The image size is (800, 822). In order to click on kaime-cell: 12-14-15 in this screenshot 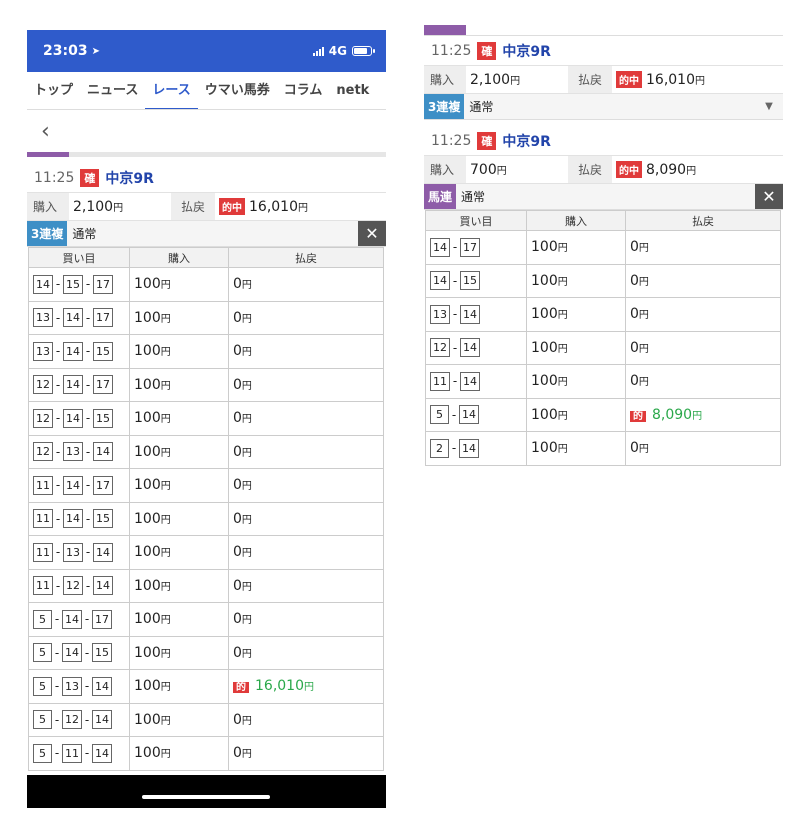, I will do `click(79, 418)`.